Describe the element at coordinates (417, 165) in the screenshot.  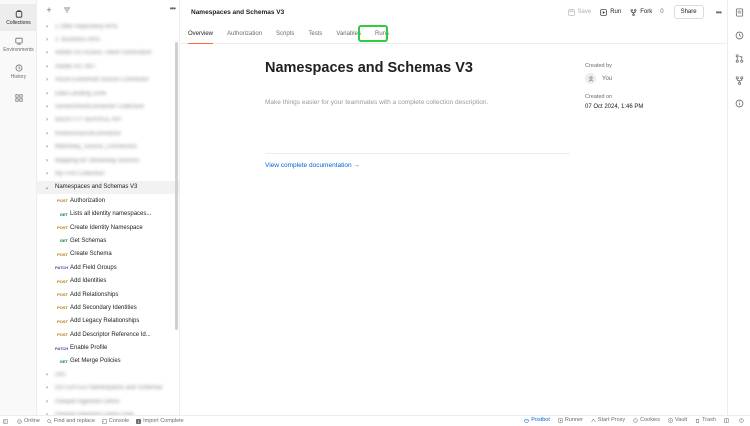
I see `view-documentation-link: View complete documentation →` at that location.